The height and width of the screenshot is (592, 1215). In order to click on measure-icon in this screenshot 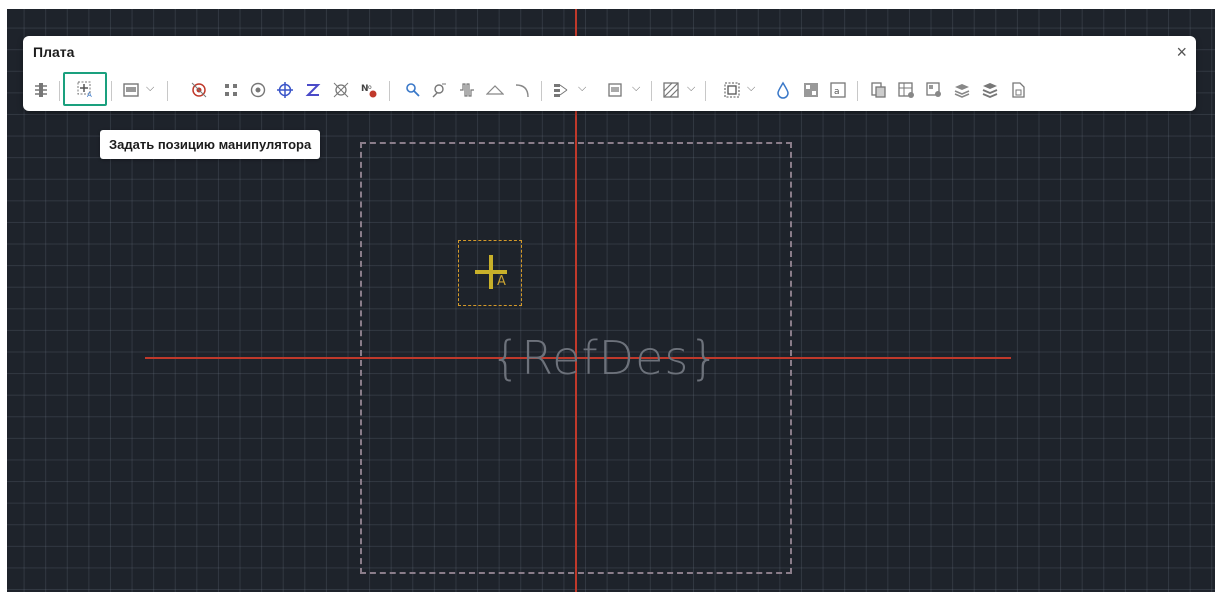, I will do `click(440, 90)`.